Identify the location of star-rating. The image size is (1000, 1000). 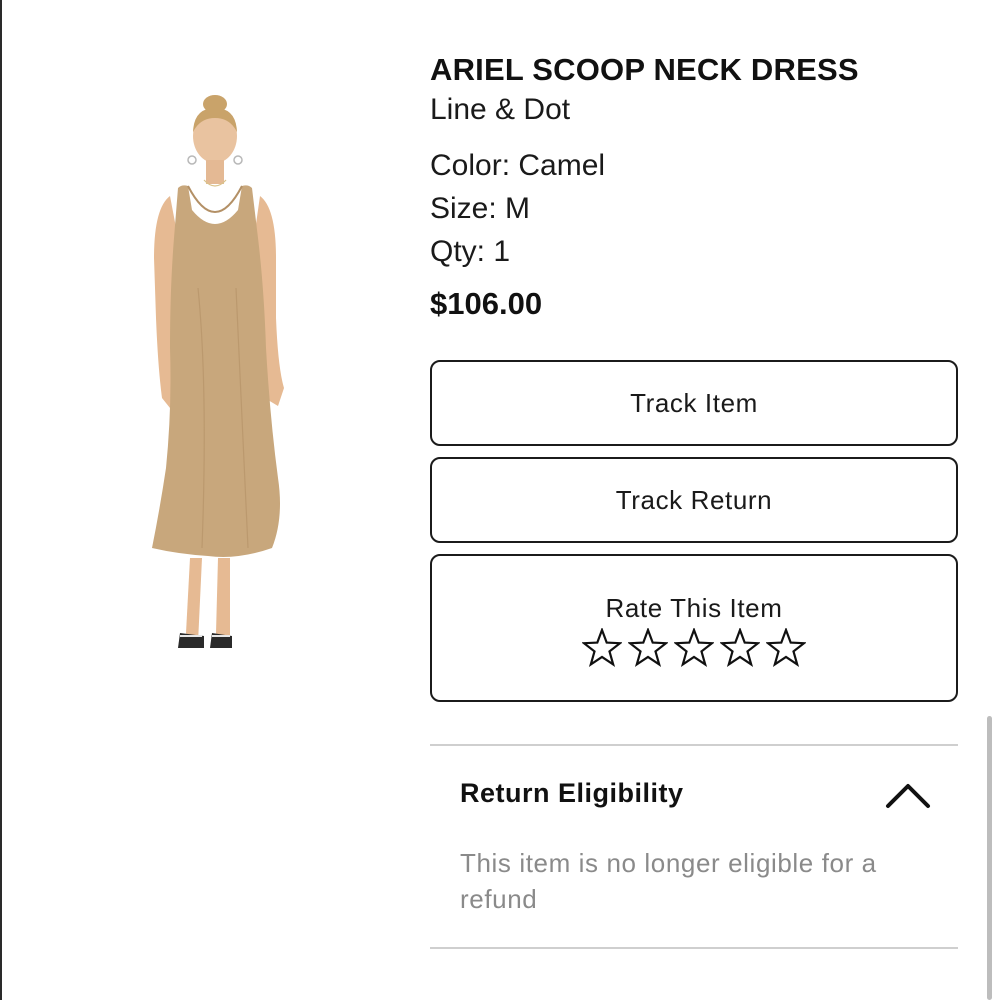
(694, 647).